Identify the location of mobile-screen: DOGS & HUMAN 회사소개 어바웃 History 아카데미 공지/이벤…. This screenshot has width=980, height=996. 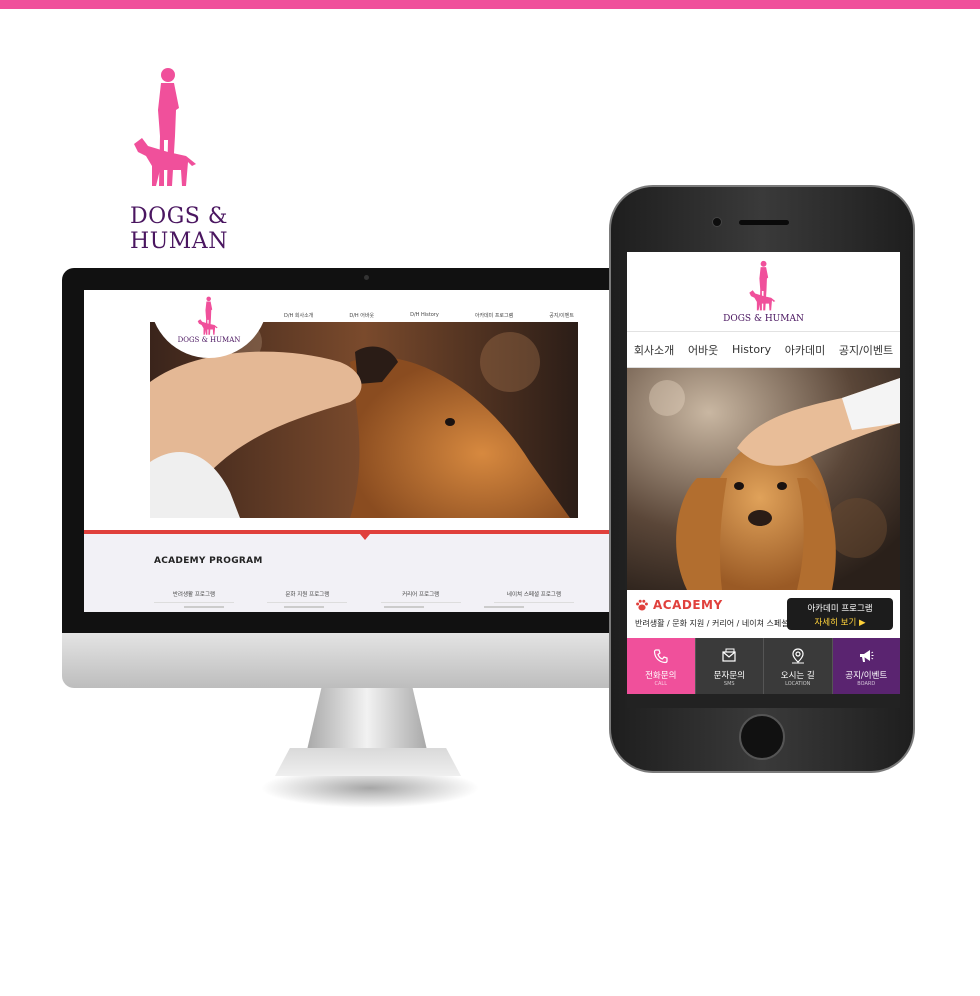
(763, 480).